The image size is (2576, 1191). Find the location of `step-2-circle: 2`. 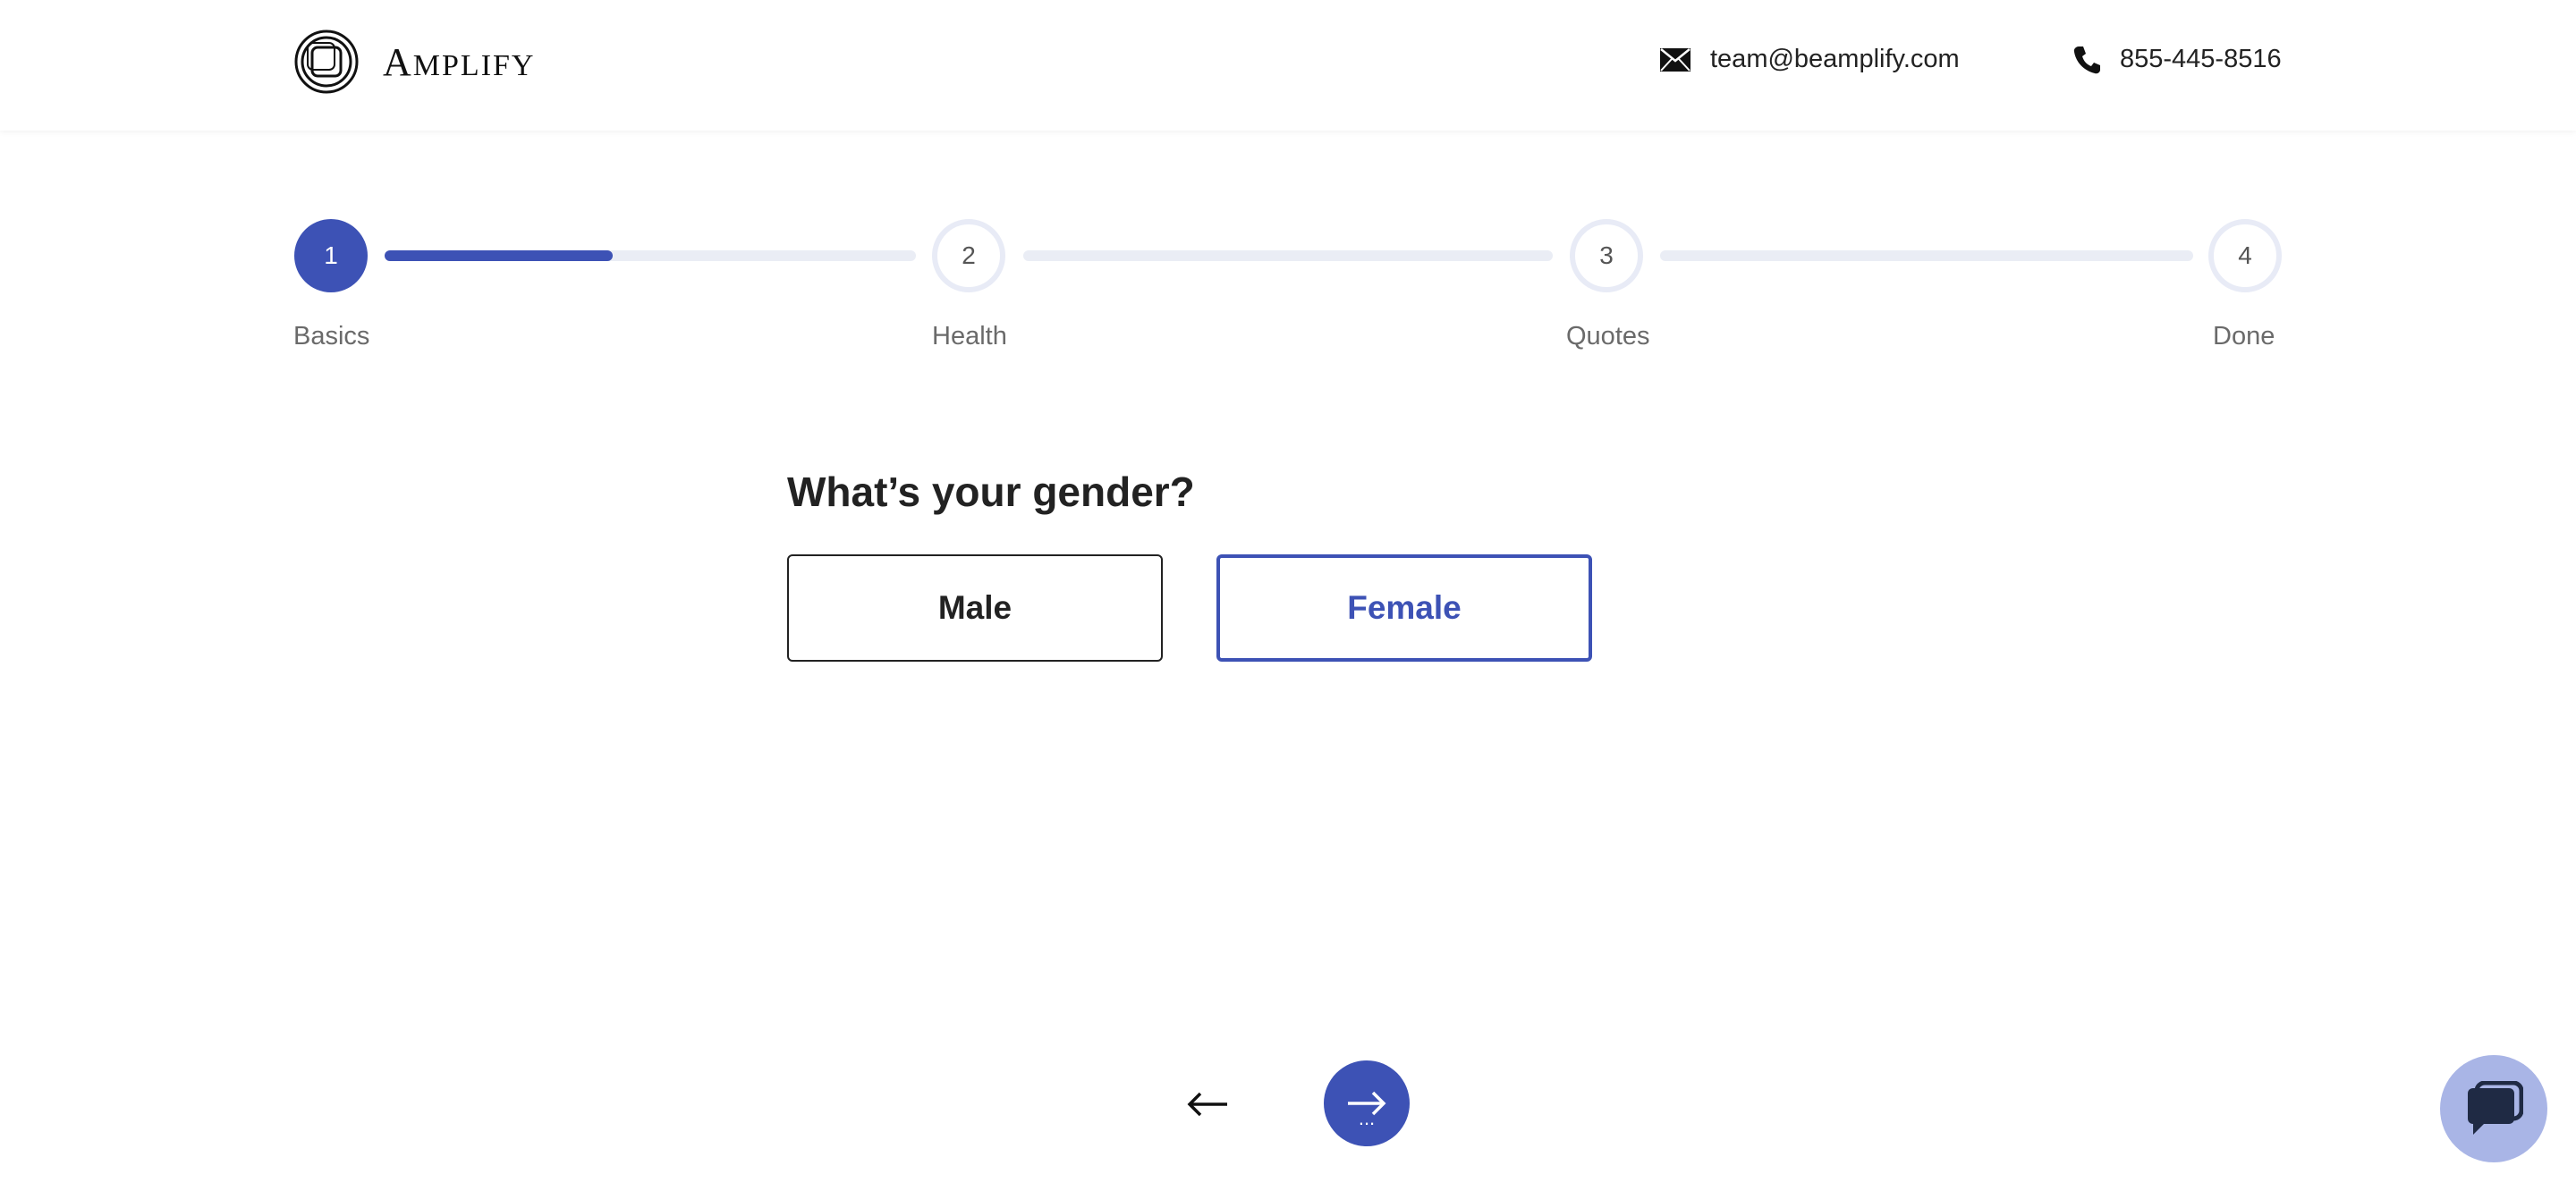

step-2-circle: 2 is located at coordinates (968, 255).